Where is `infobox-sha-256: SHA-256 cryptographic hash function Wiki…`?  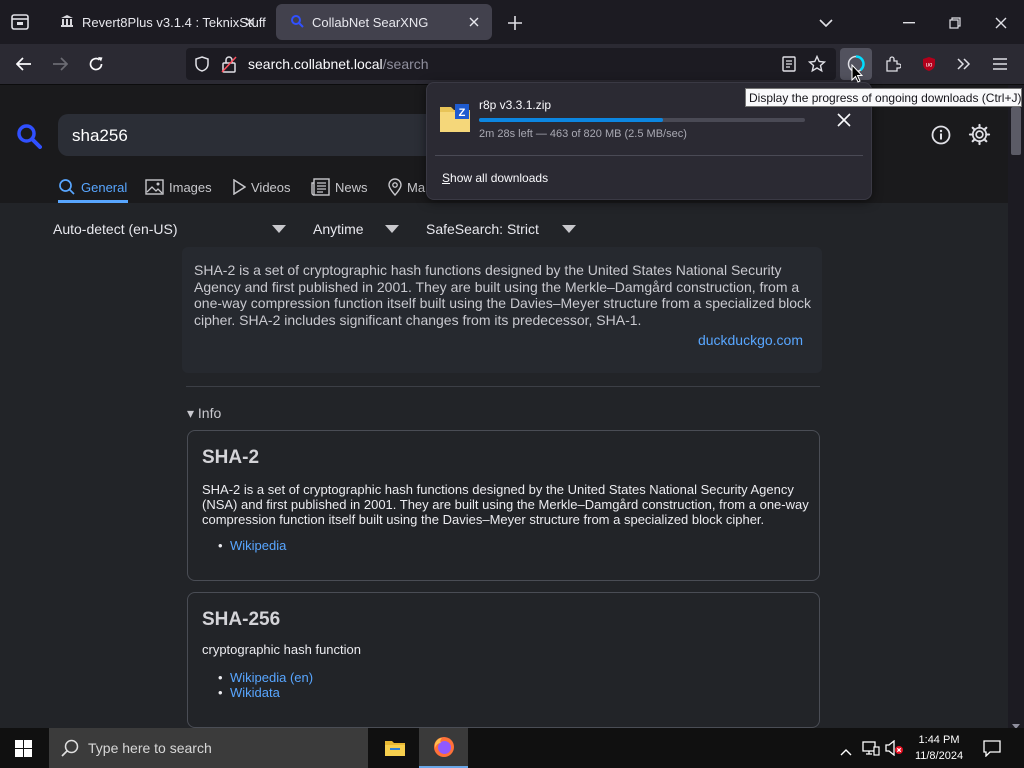 infobox-sha-256: SHA-256 cryptographic hash function Wiki… is located at coordinates (503, 660).